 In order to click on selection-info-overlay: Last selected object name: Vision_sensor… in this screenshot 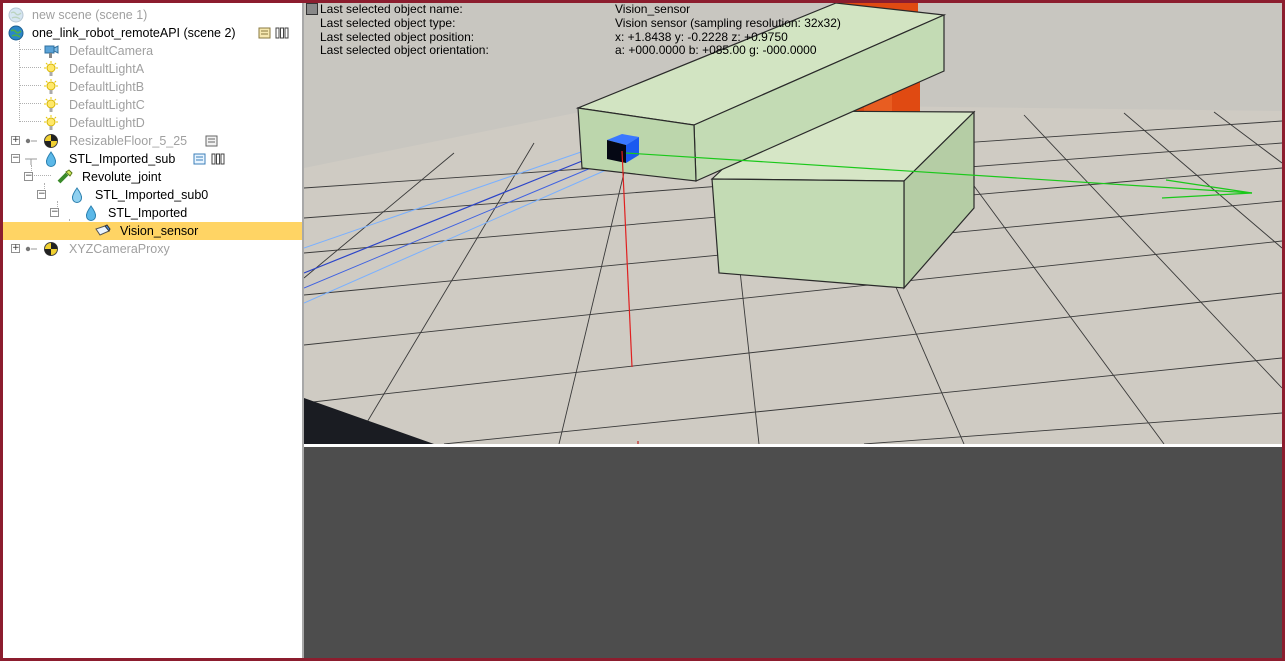, I will do `click(793, 31)`.